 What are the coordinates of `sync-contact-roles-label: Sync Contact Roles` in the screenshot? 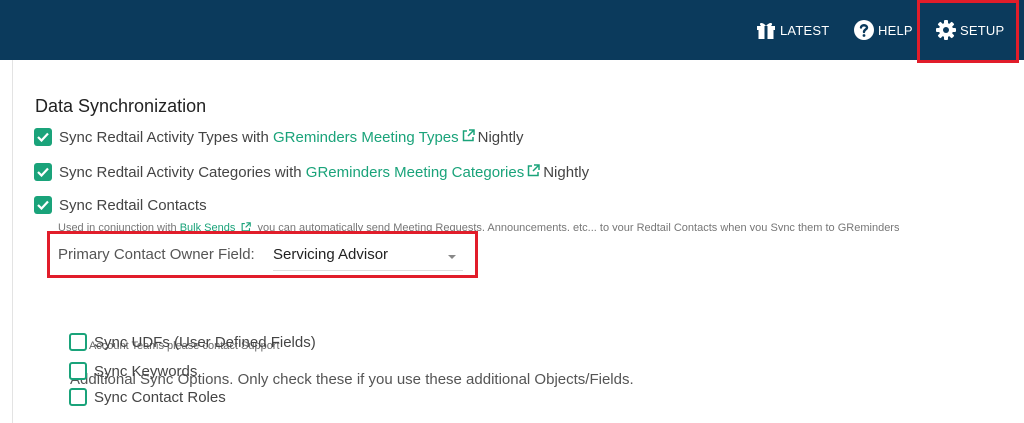 It's located at (160, 397).